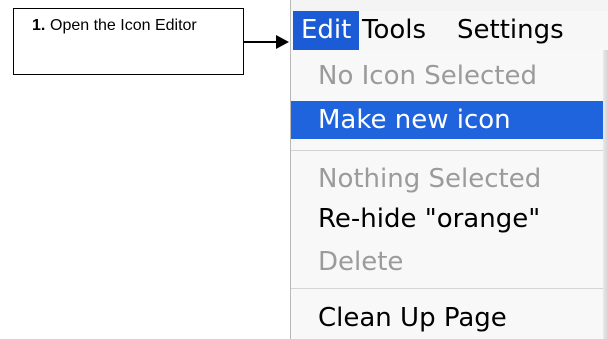  I want to click on menu-item-delete: Delete, so click(361, 262).